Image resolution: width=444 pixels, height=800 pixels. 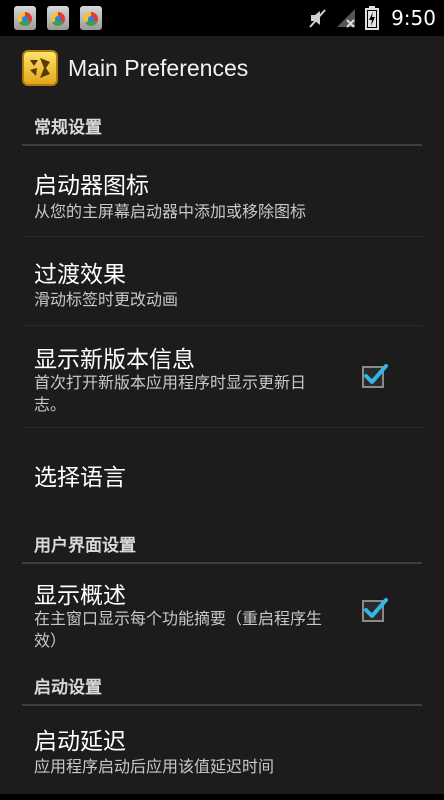 I want to click on pref-launcher-icon: 启动器图标 从您的主屏幕启动器中添加或移除图标, so click(x=222, y=191).